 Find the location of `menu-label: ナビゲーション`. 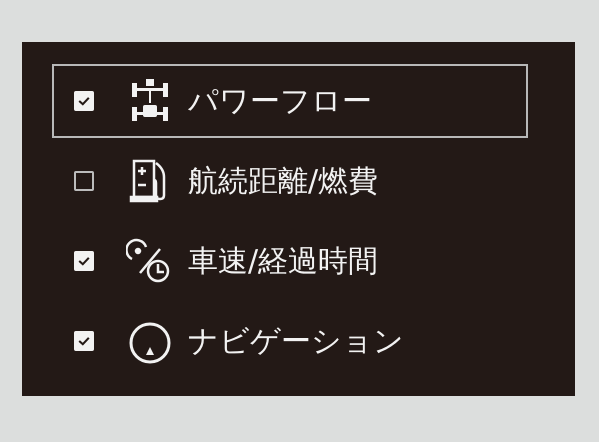

menu-label: ナビゲーション is located at coordinates (296, 341).